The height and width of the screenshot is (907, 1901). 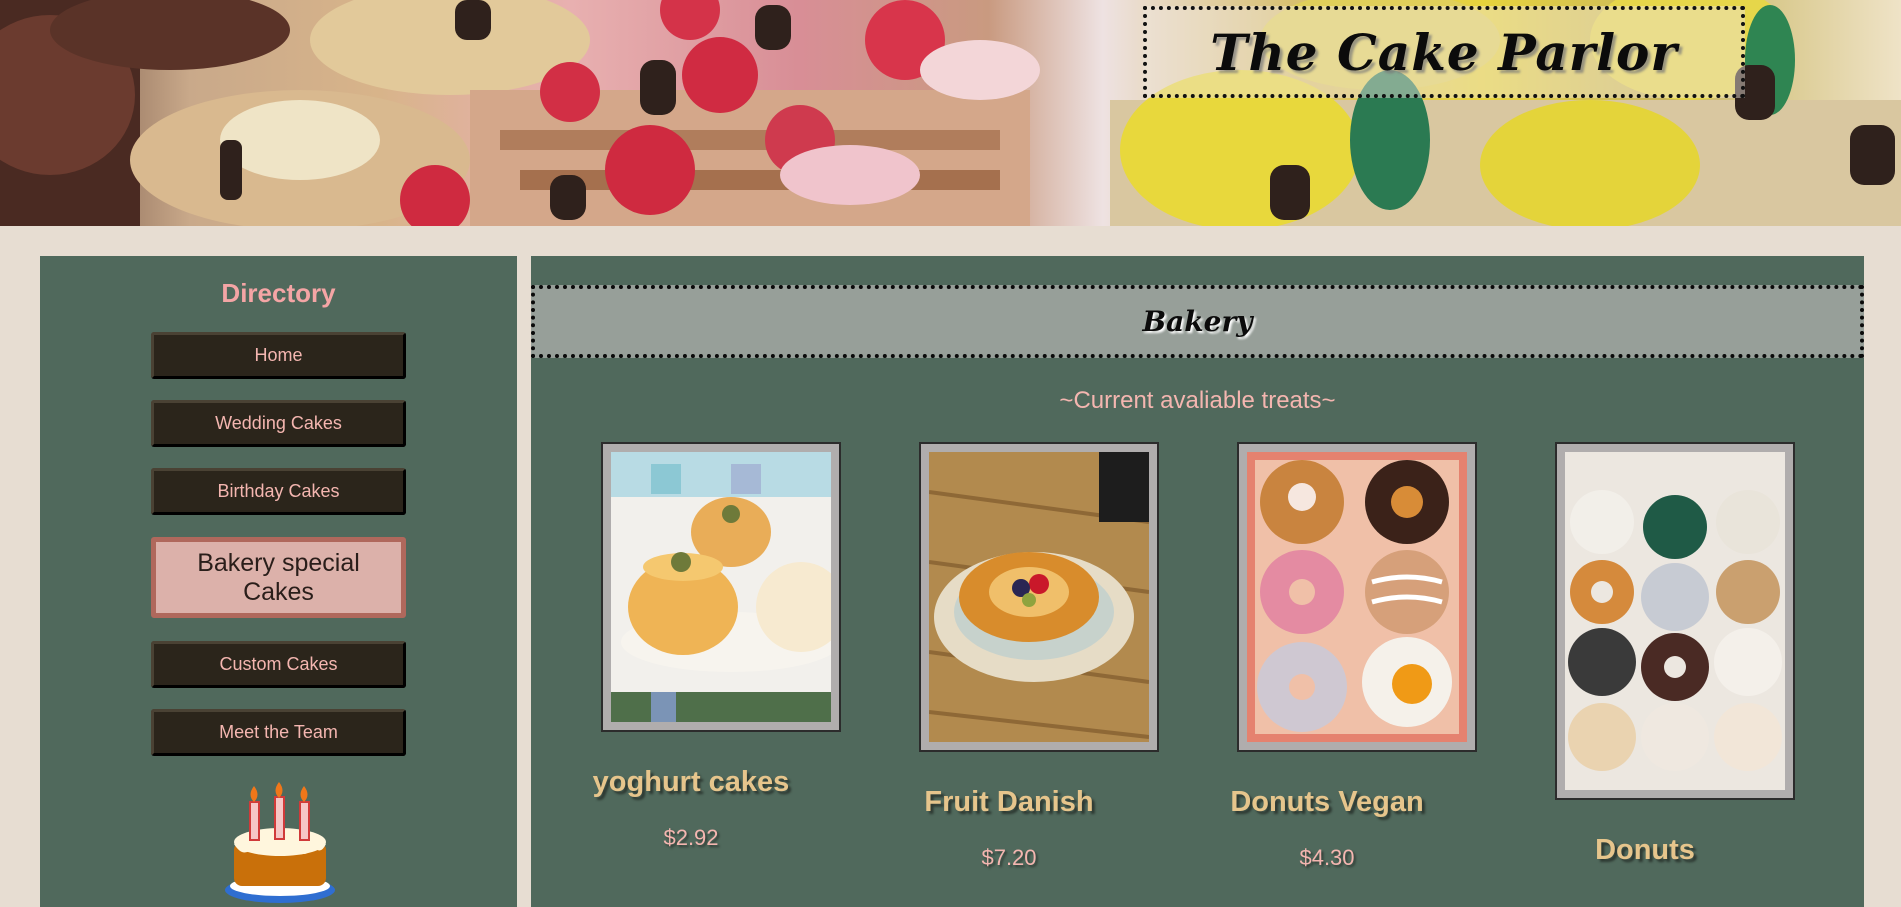 I want to click on nav-wedding-cakes-button: Wedding Cakes, so click(x=278, y=423).